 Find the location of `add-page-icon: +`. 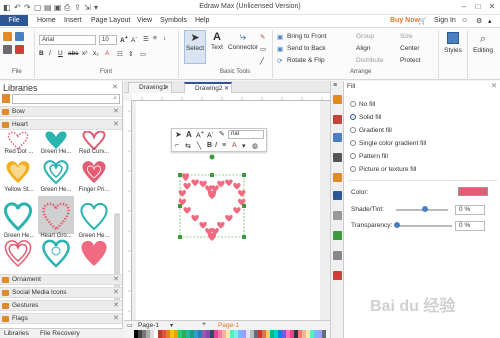

add-page-icon: + is located at coordinates (204, 324).